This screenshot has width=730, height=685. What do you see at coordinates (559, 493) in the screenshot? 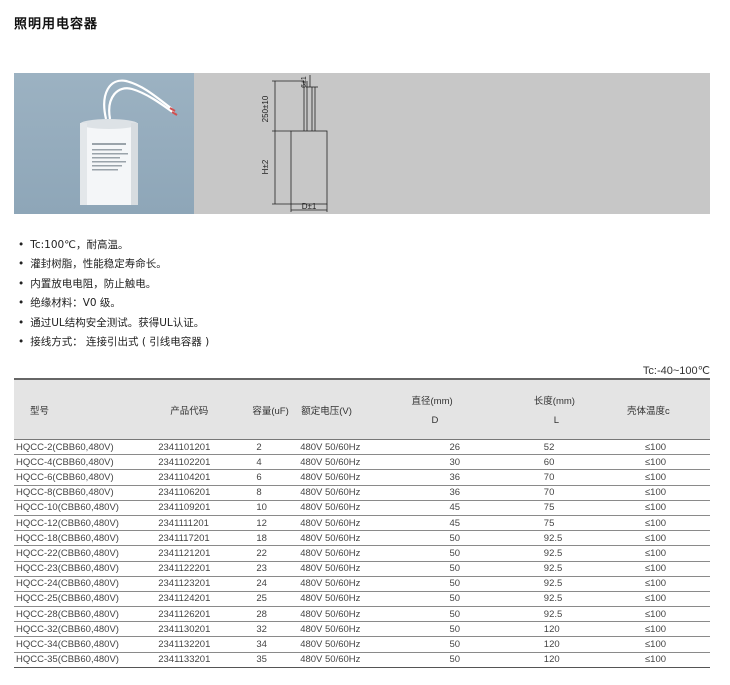
I see `cell-length: 70` at bounding box center [559, 493].